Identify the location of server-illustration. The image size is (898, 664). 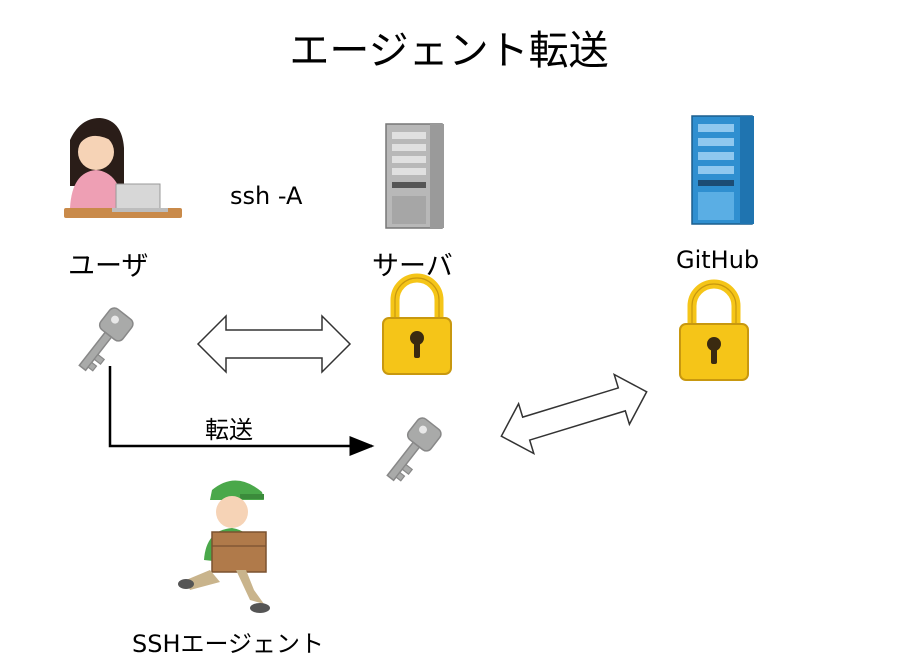
(414, 176).